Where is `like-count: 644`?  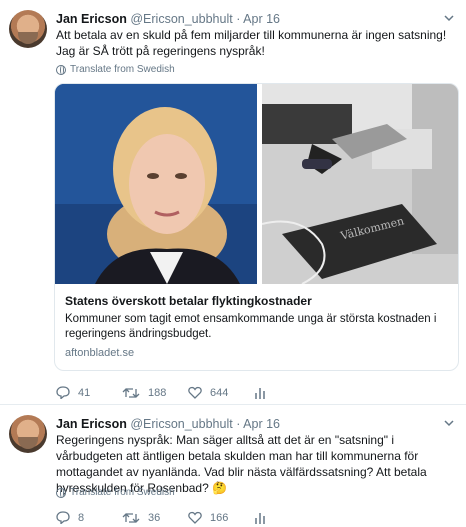
like-count: 644 is located at coordinates (219, 392).